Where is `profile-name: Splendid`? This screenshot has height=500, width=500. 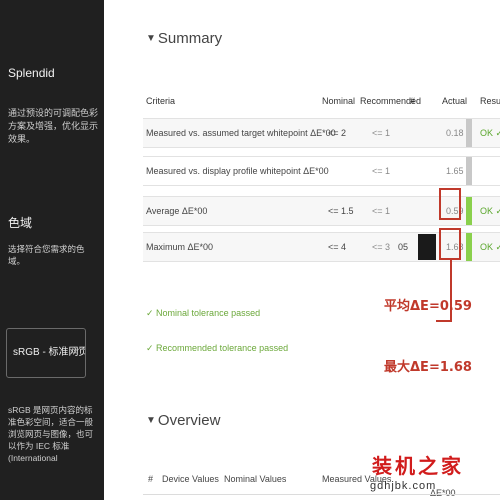
profile-name: Splendid is located at coordinates (31, 73).